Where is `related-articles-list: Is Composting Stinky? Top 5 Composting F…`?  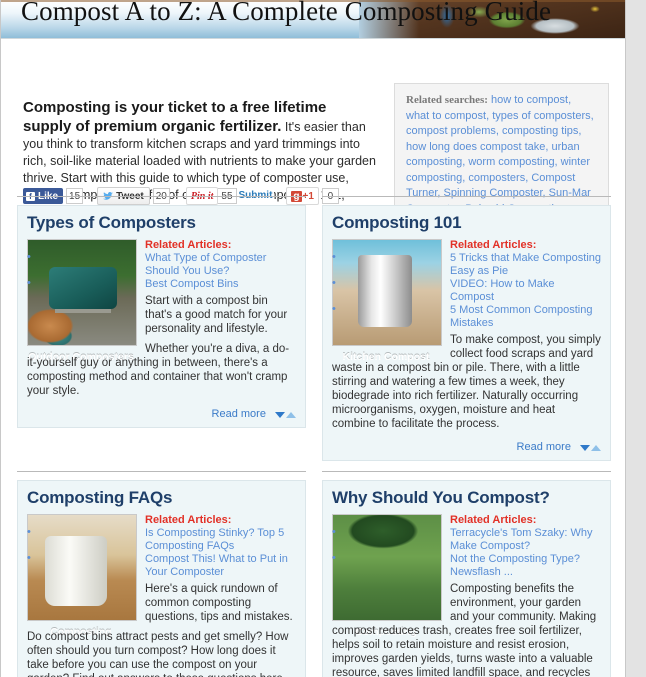 related-articles-list: Is Composting Stinky? Top 5 Composting F… is located at coordinates (161, 552).